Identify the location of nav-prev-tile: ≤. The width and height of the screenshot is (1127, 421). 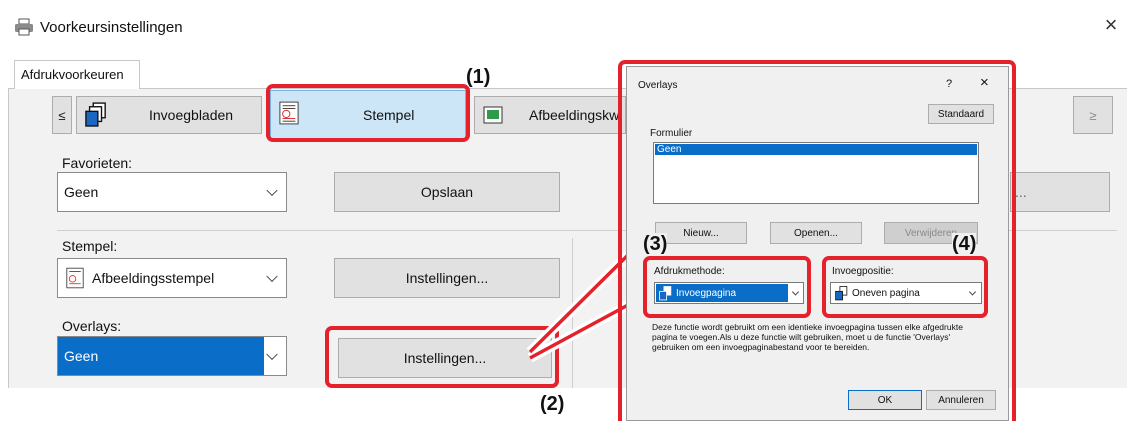
(62, 115).